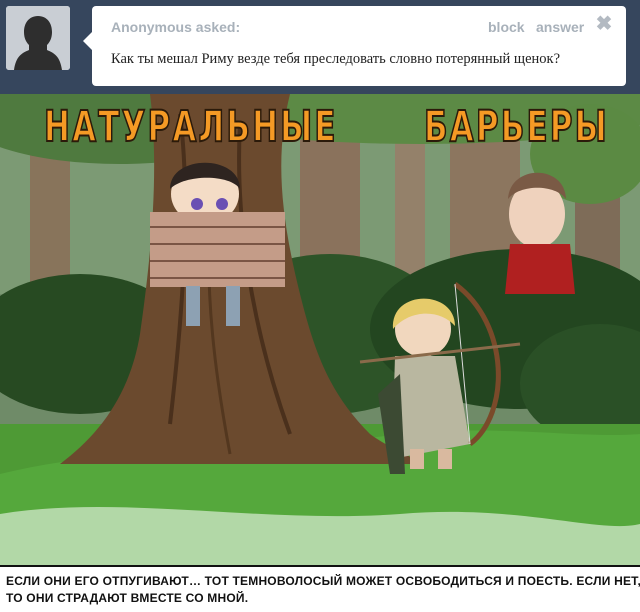 This screenshot has width=640, height=612. What do you see at coordinates (176, 27) in the screenshot?
I see `asker-label: Anonymous asked:` at bounding box center [176, 27].